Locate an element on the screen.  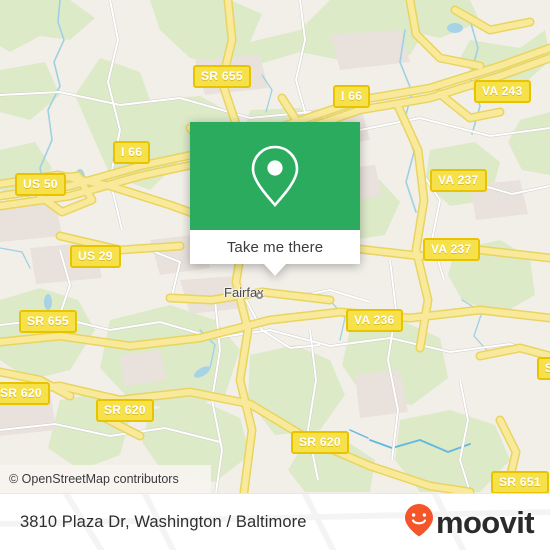
popup-pointer-tail is located at coordinates (275, 270).